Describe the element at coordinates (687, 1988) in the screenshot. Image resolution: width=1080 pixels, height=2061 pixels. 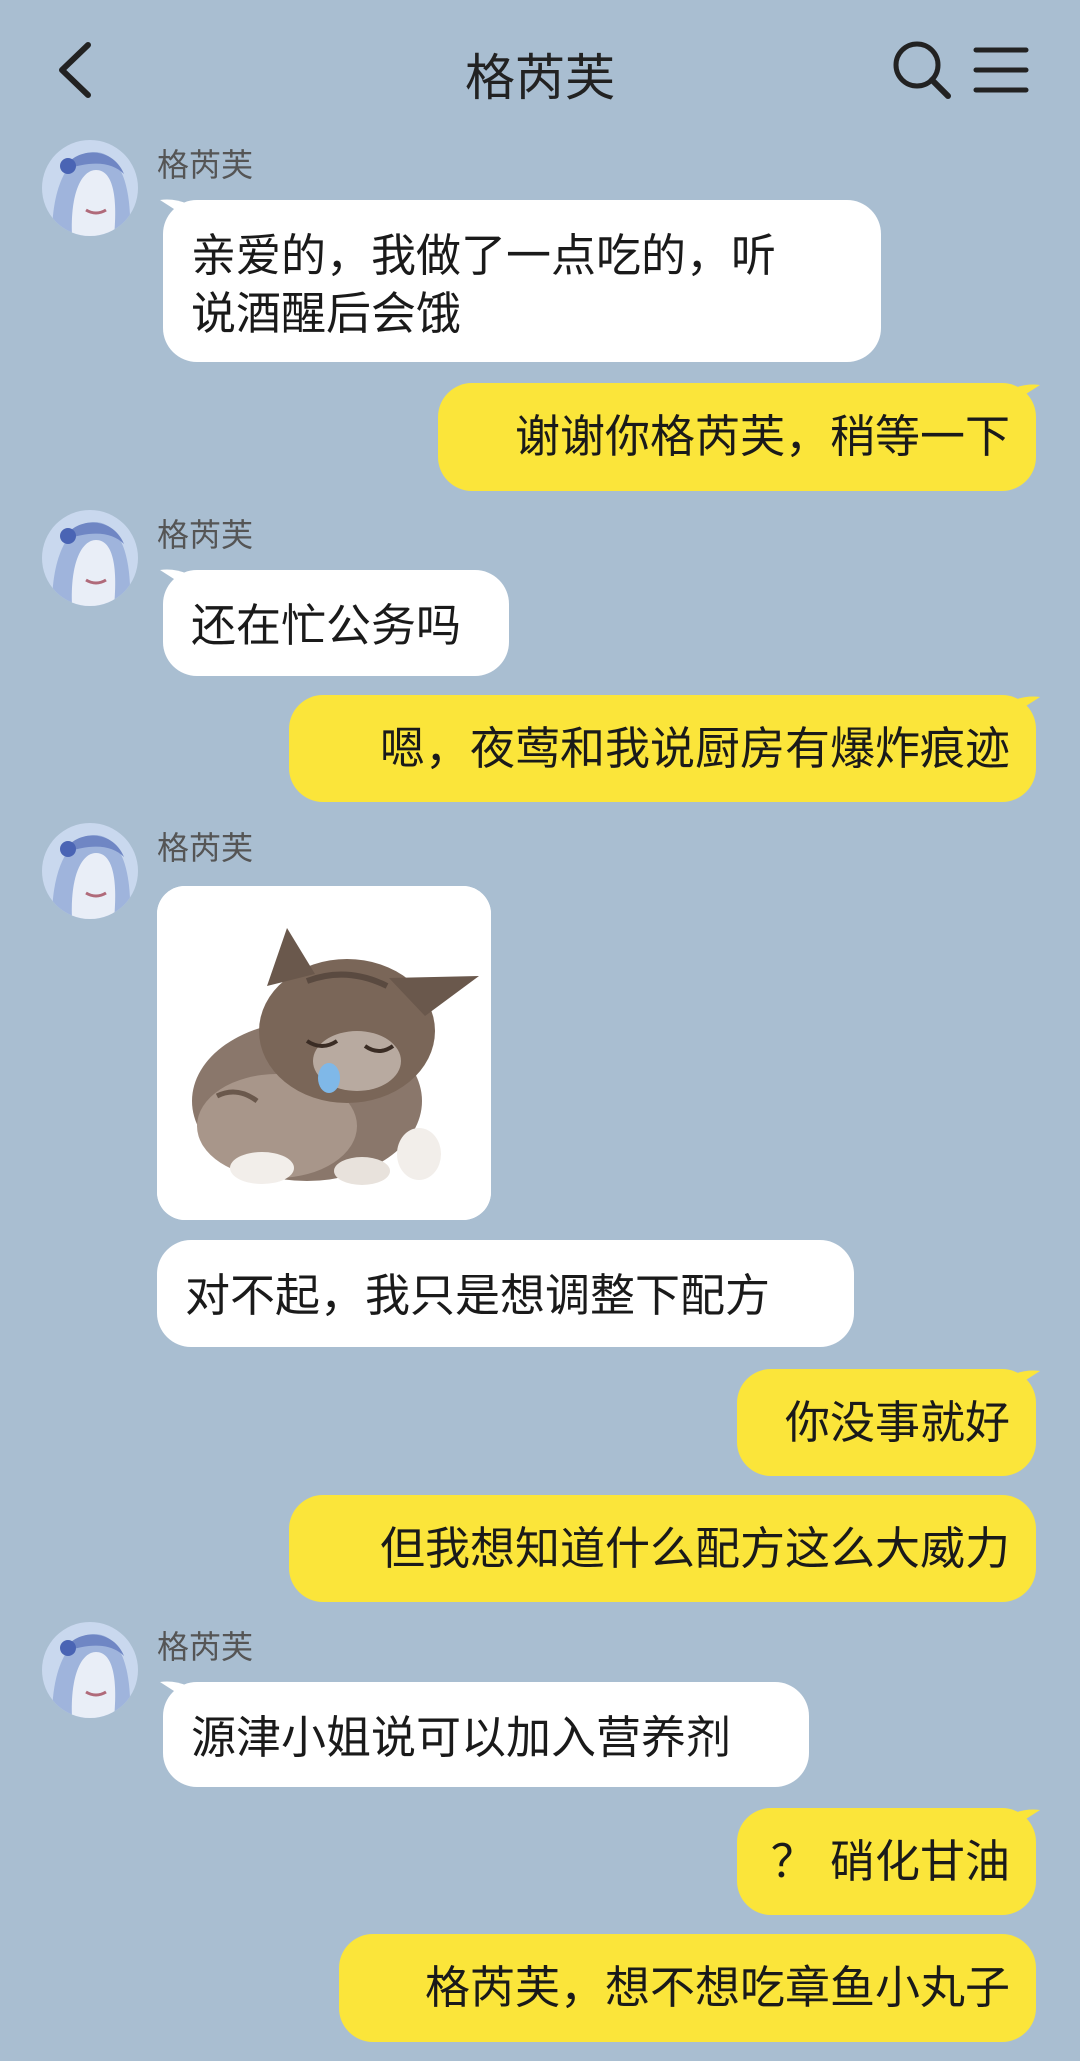
I see `message-bubble: 格芮芙，想不想吃章鱼小丸子` at that location.